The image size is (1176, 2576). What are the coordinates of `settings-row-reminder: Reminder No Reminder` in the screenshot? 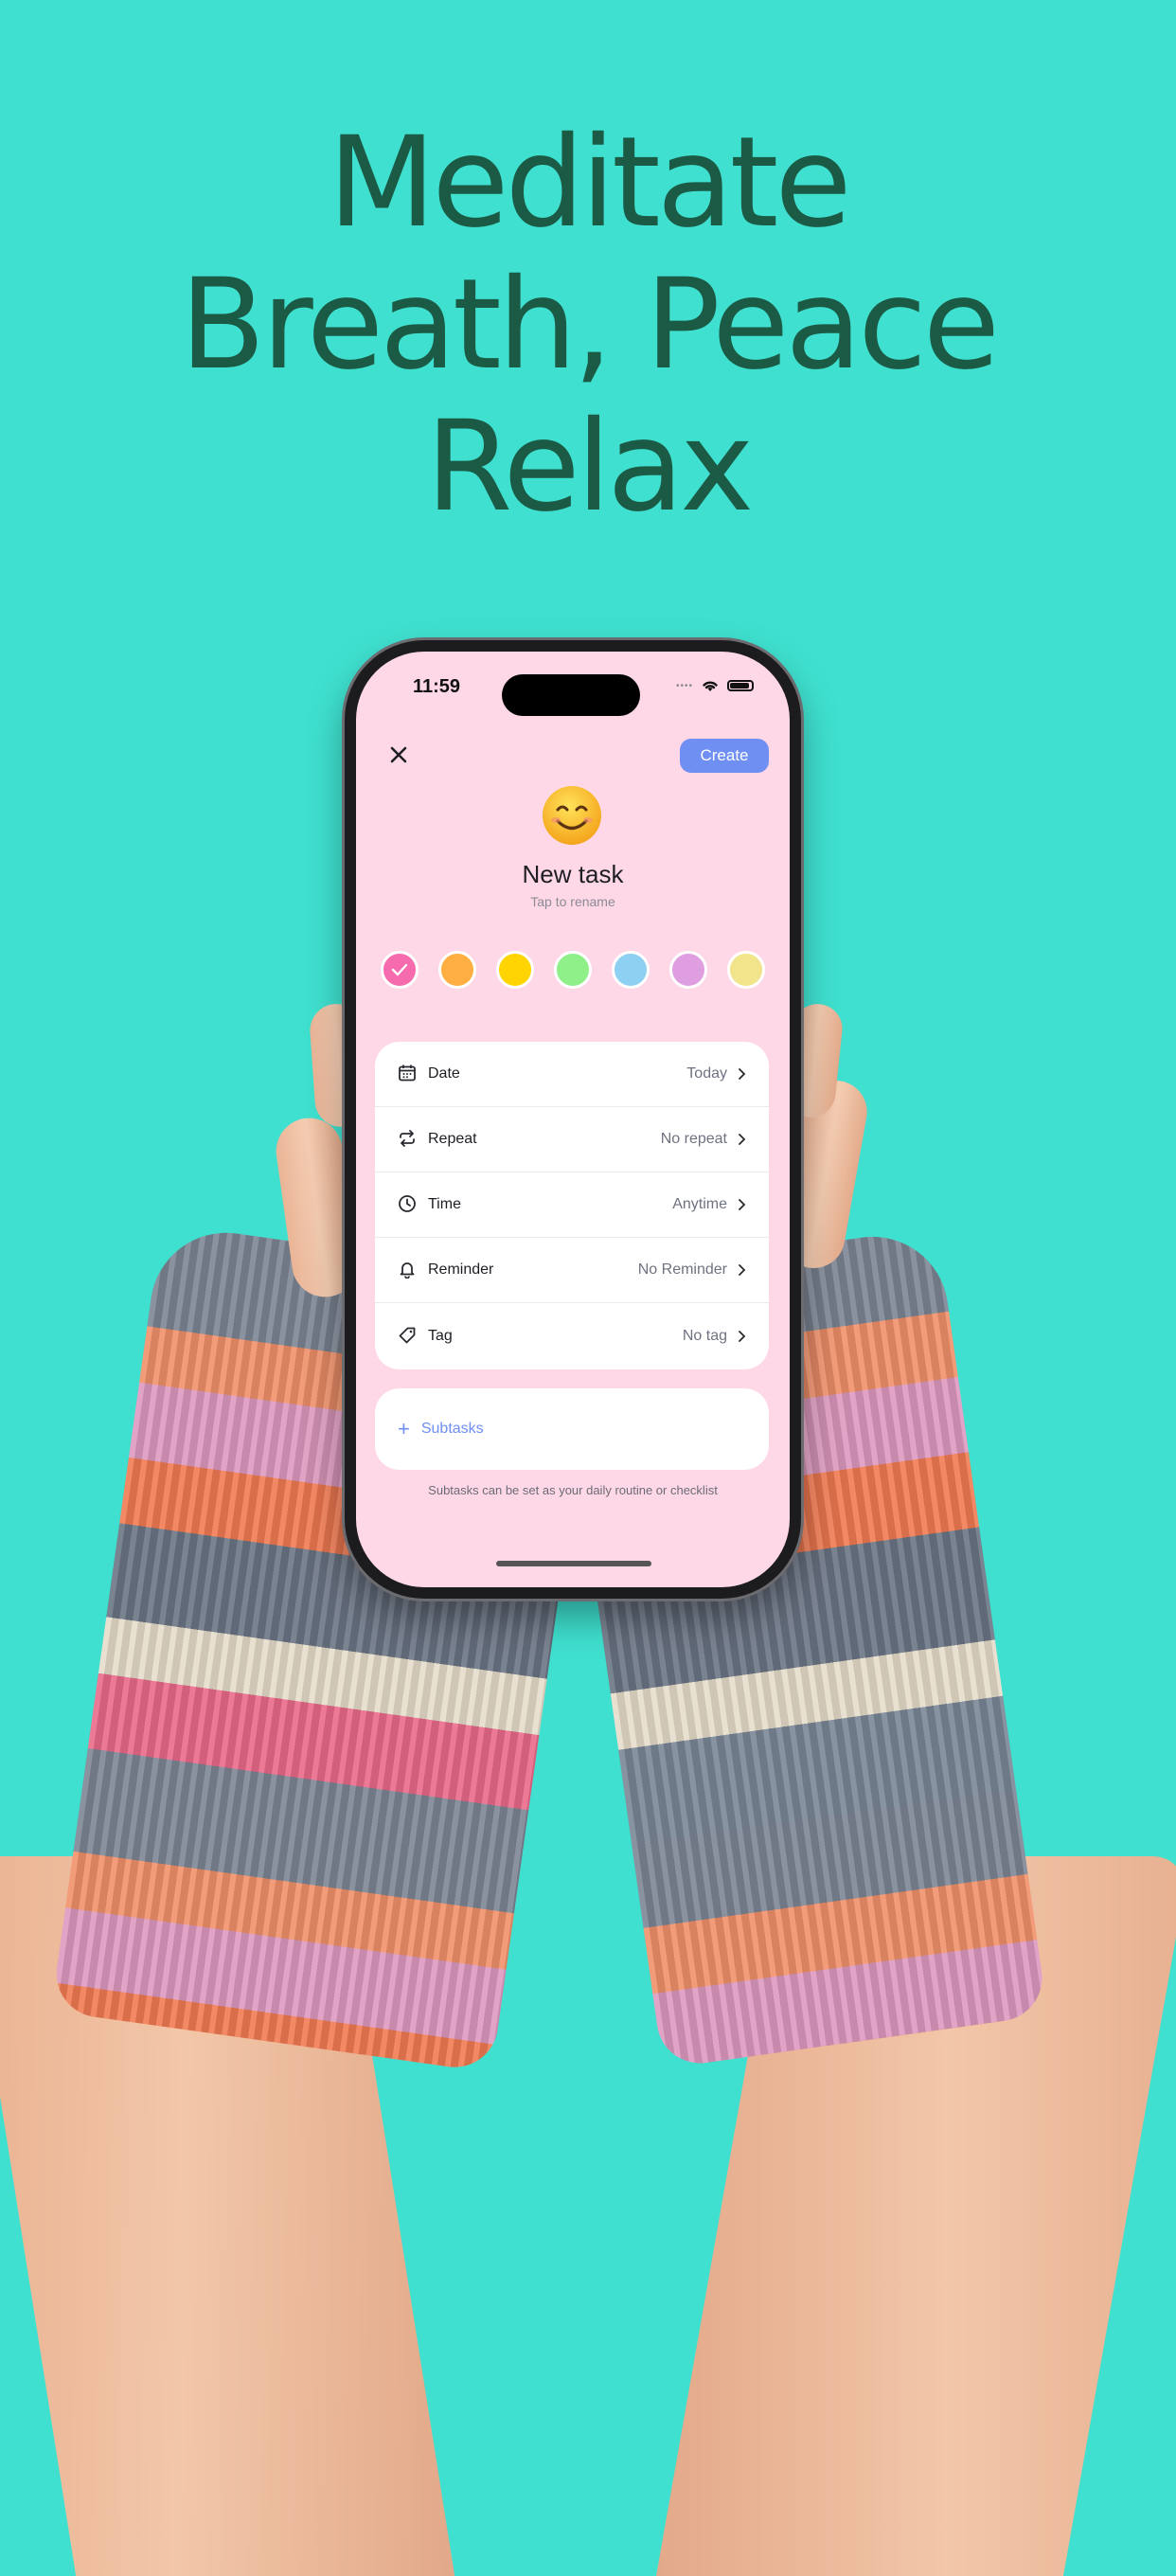 It's located at (572, 1270).